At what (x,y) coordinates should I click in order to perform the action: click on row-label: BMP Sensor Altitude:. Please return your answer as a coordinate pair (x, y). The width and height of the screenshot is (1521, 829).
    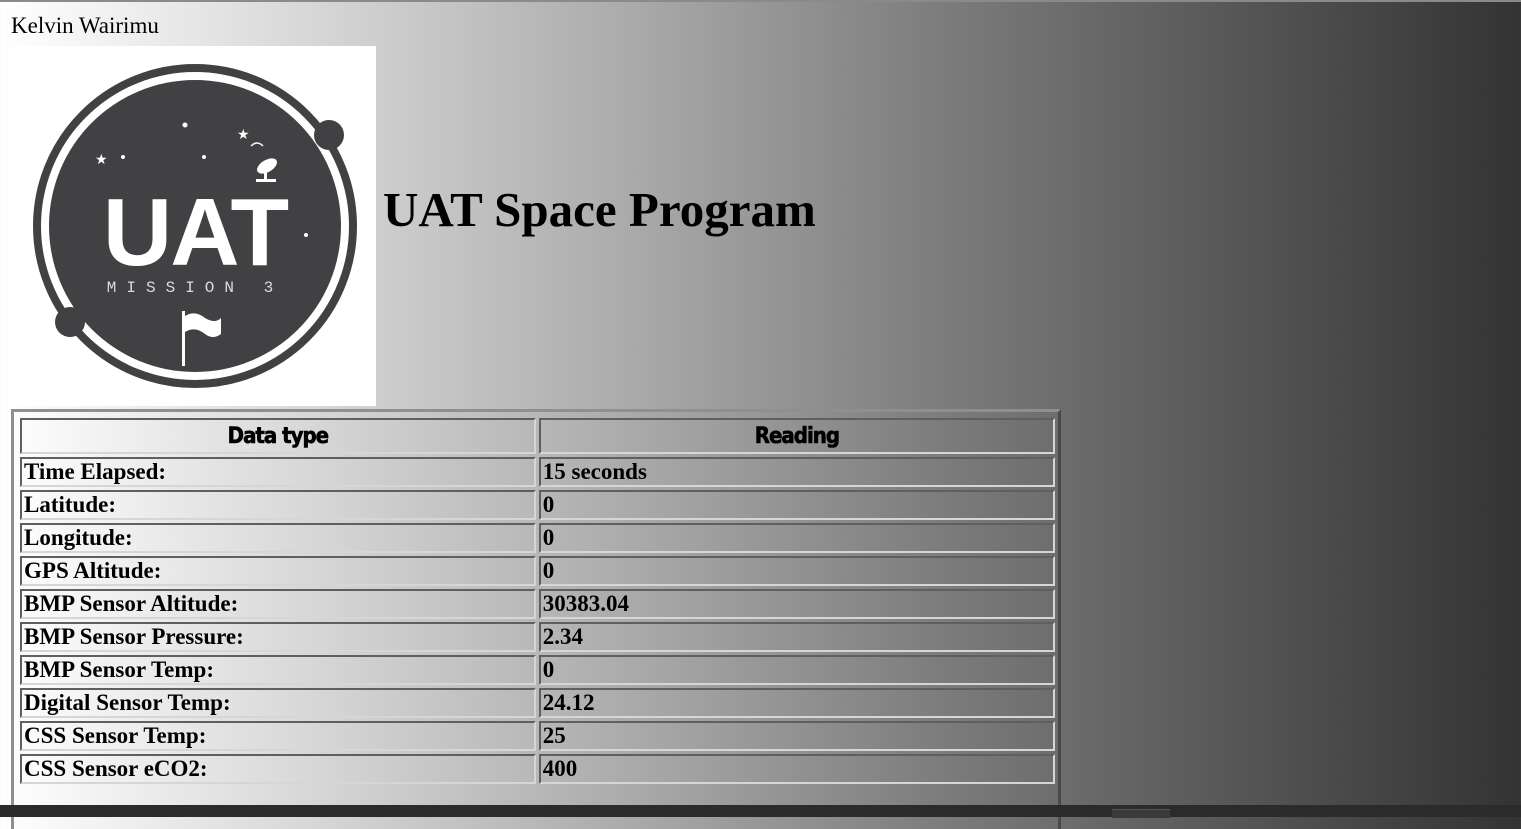
    Looking at the image, I should click on (278, 604).